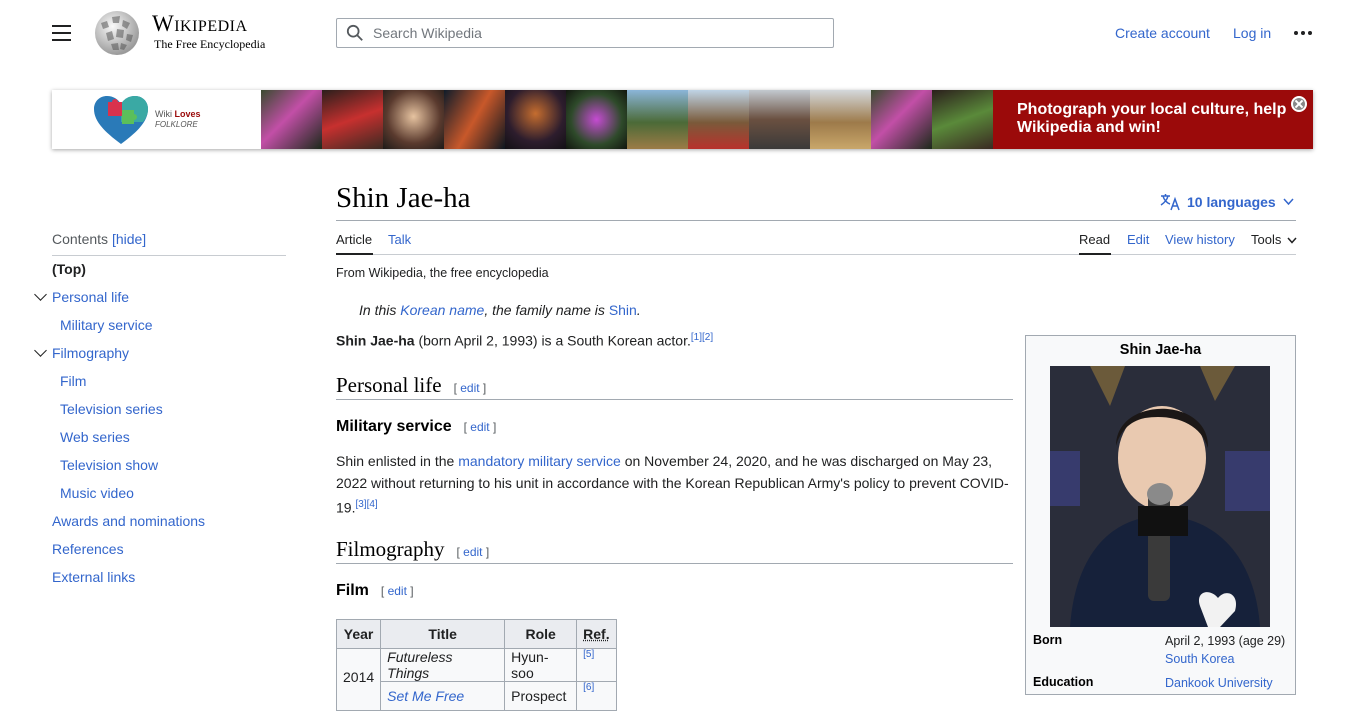 This screenshot has width=1366, height=711. Describe the element at coordinates (593, 33) in the screenshot. I see `search-input` at that location.